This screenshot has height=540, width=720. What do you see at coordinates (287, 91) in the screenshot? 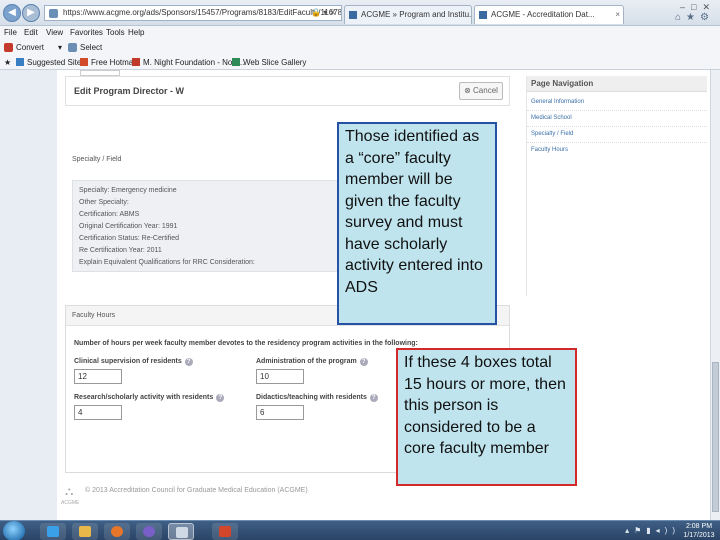
I see `dialog-header: Edit Program Director - W ⊗ Cancel` at bounding box center [287, 91].